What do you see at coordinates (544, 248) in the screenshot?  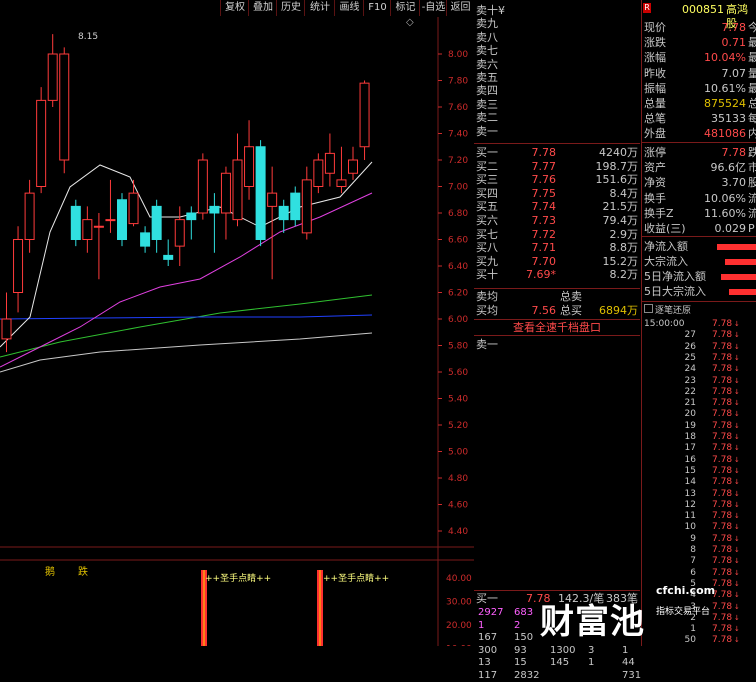 I see `bid-price: 7.71` at bounding box center [544, 248].